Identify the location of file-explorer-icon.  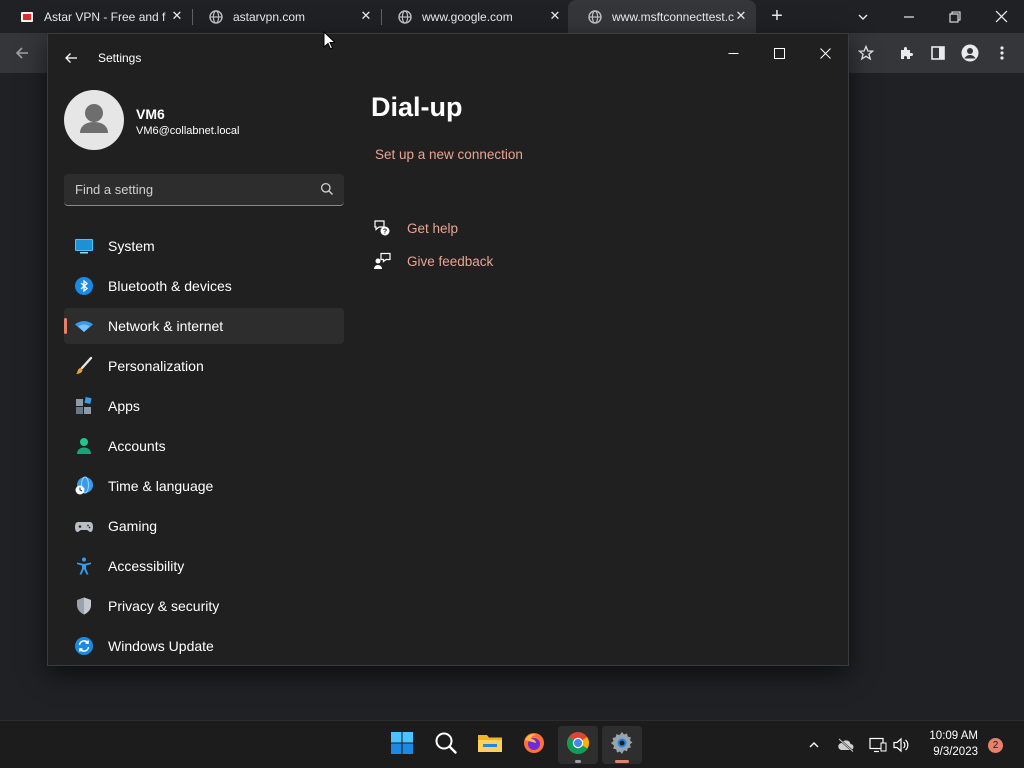
(490, 745).